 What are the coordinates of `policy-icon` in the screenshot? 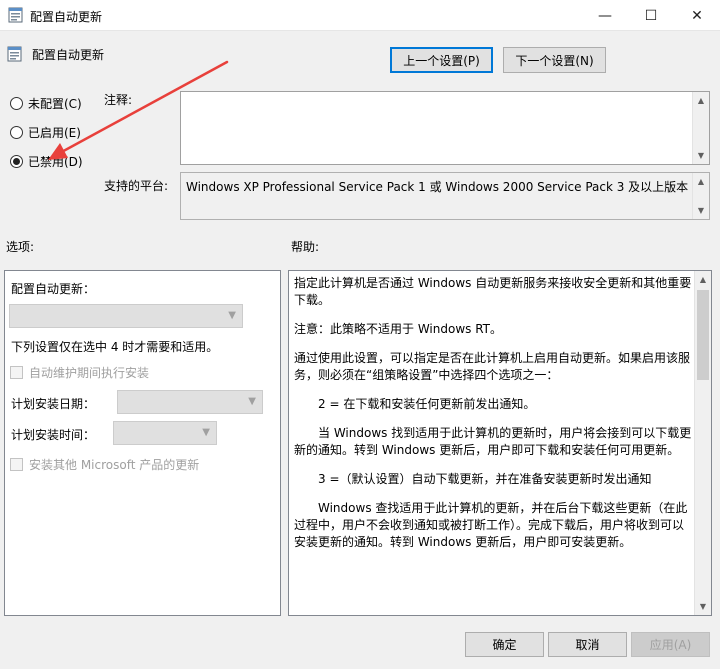 It's located at (15, 15).